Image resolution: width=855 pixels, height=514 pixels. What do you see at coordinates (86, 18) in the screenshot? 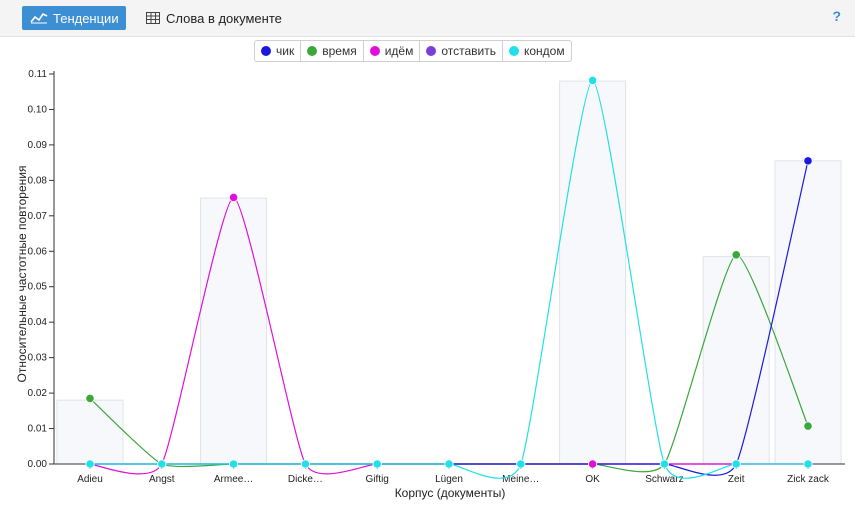
I see `tab-trends-label: Тенденции` at bounding box center [86, 18].